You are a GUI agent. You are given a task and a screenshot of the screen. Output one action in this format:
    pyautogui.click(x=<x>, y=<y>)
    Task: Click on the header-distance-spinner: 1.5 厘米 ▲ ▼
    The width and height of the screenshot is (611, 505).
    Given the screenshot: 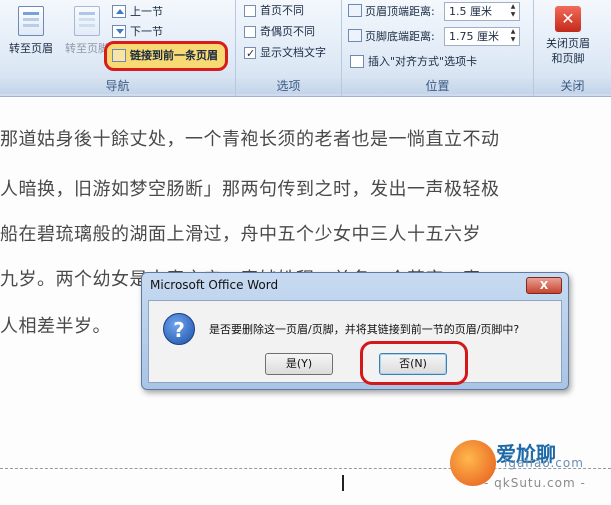 What is the action you would take?
    pyautogui.click(x=482, y=11)
    